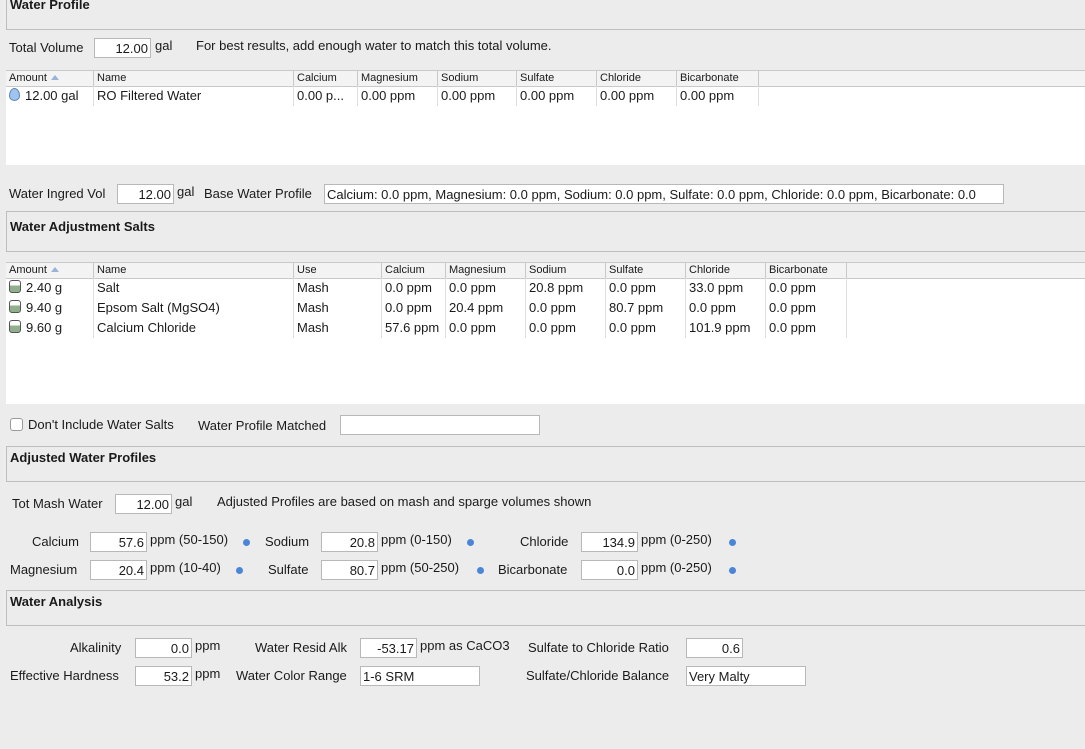 This screenshot has height=749, width=1085. Describe the element at coordinates (189, 539) in the screenshot. I see `calcium-range: ppm (50-150)` at that location.